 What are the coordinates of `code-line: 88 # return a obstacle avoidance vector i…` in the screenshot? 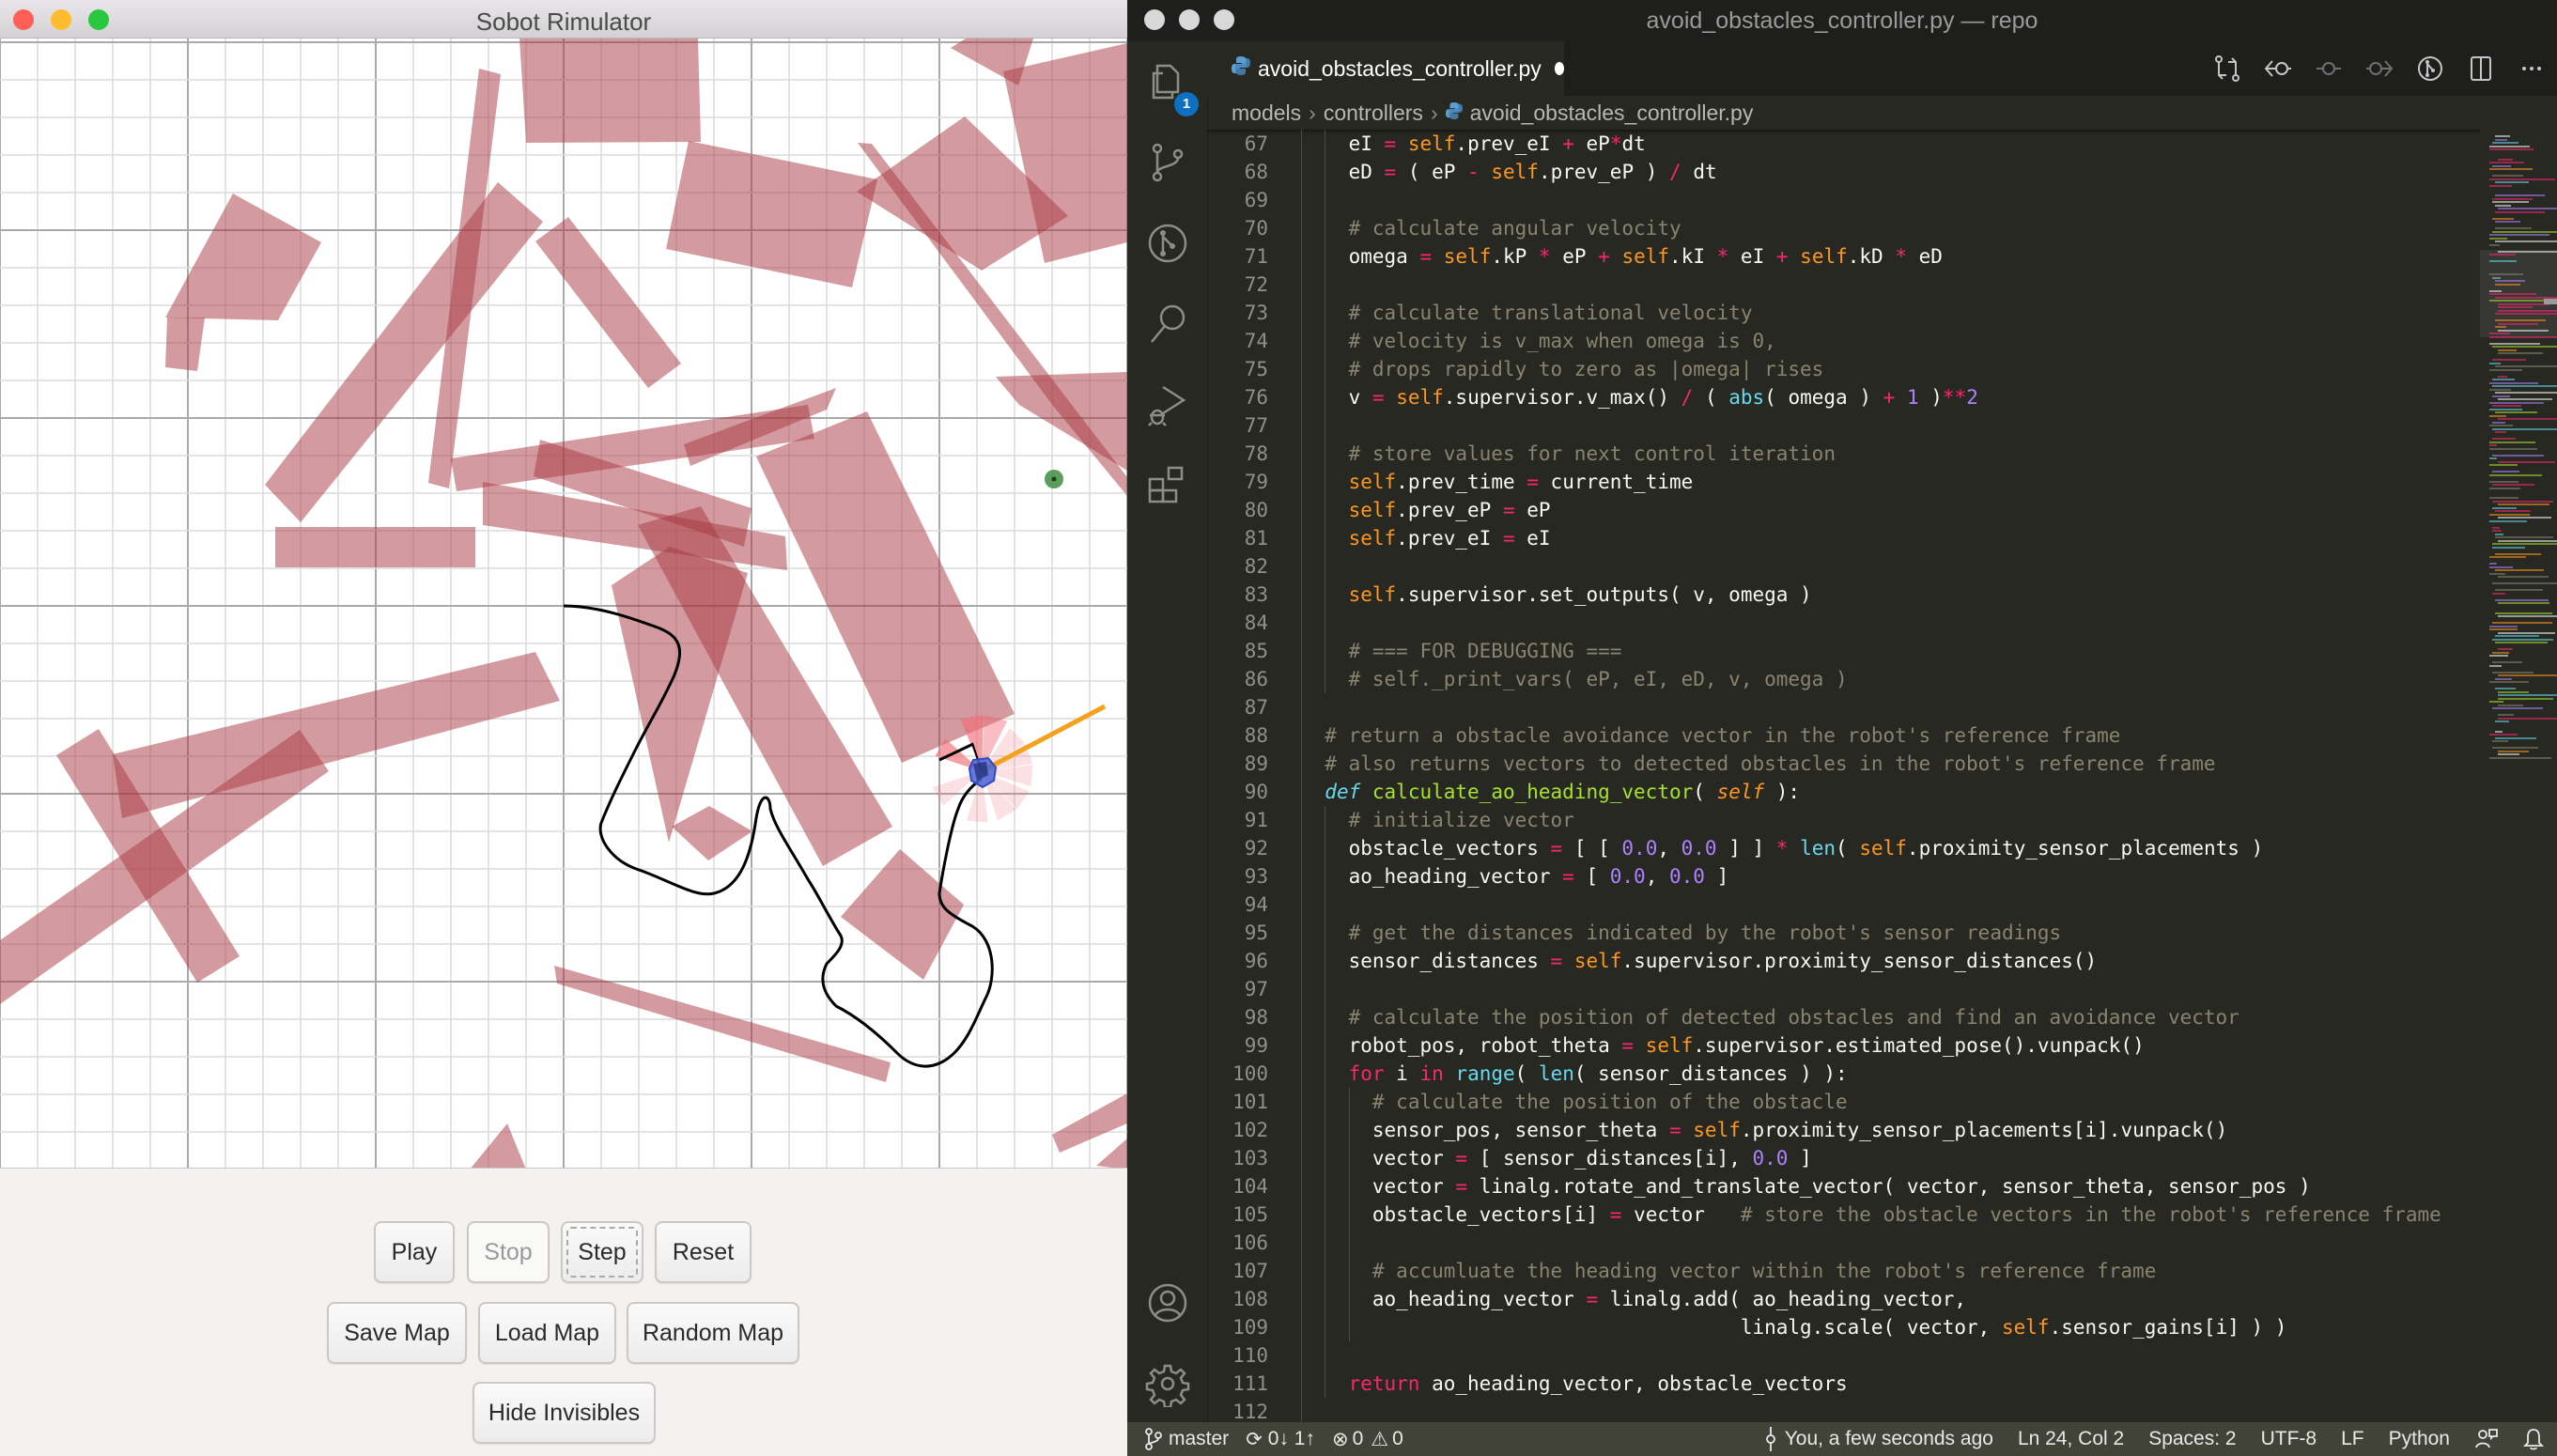 It's located at (1843, 735).